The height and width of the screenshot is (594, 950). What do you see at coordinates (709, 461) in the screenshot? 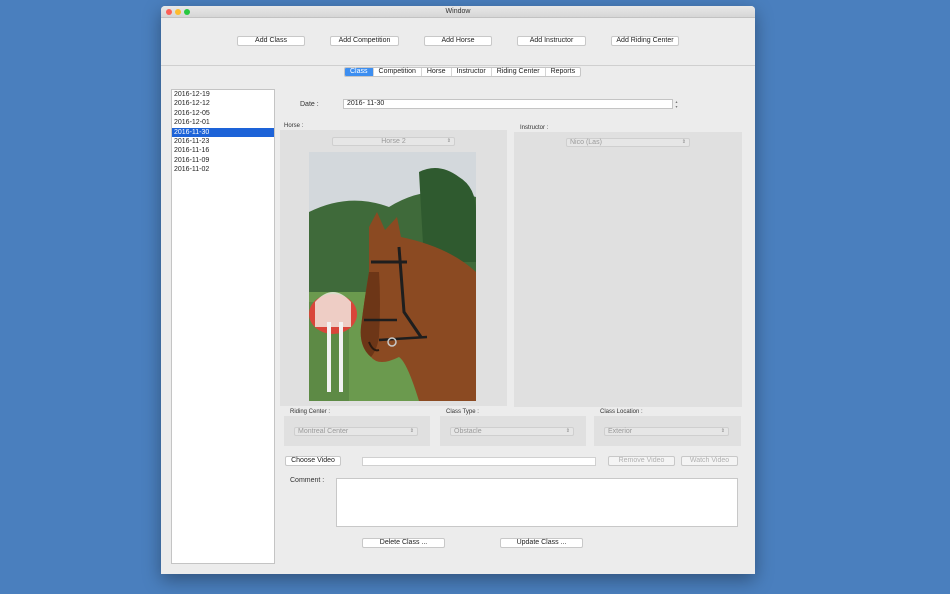
I see `watch-video-button: Watch Video` at bounding box center [709, 461].